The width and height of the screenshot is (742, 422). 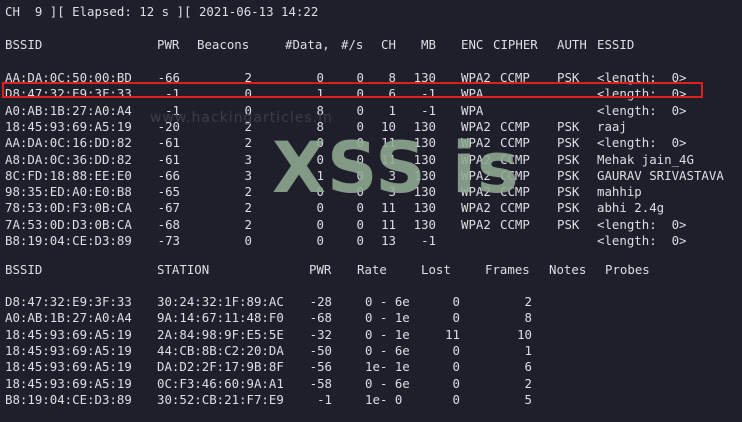 What do you see at coordinates (515, 44) in the screenshot?
I see `header-cipher: CIPHER` at bounding box center [515, 44].